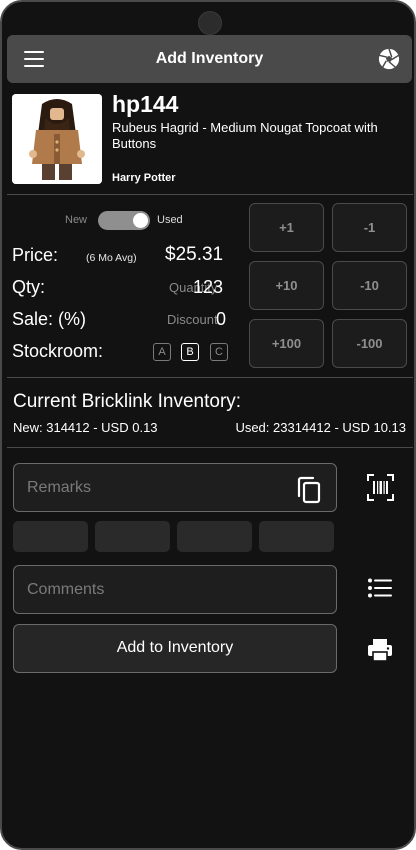  Describe the element at coordinates (210, 23) in the screenshot. I see `front-camera` at that location.